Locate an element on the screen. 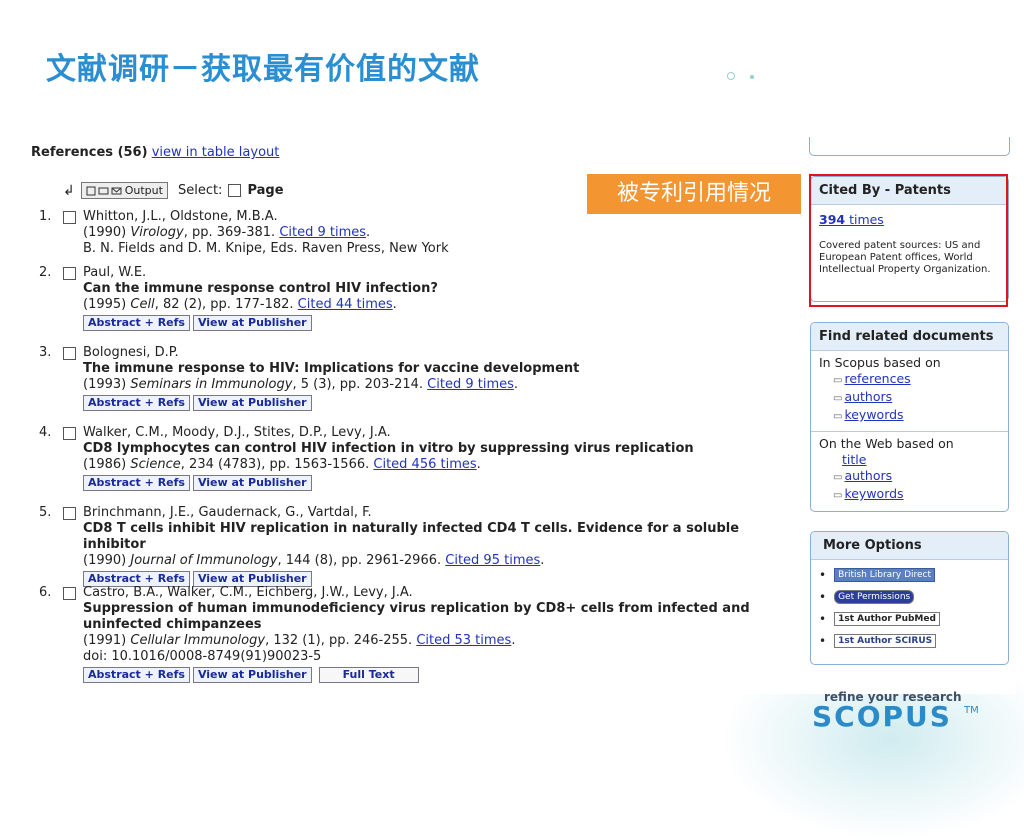 Image resolution: width=1024 pixels, height=840 pixels. reference-number: 4. is located at coordinates (45, 432).